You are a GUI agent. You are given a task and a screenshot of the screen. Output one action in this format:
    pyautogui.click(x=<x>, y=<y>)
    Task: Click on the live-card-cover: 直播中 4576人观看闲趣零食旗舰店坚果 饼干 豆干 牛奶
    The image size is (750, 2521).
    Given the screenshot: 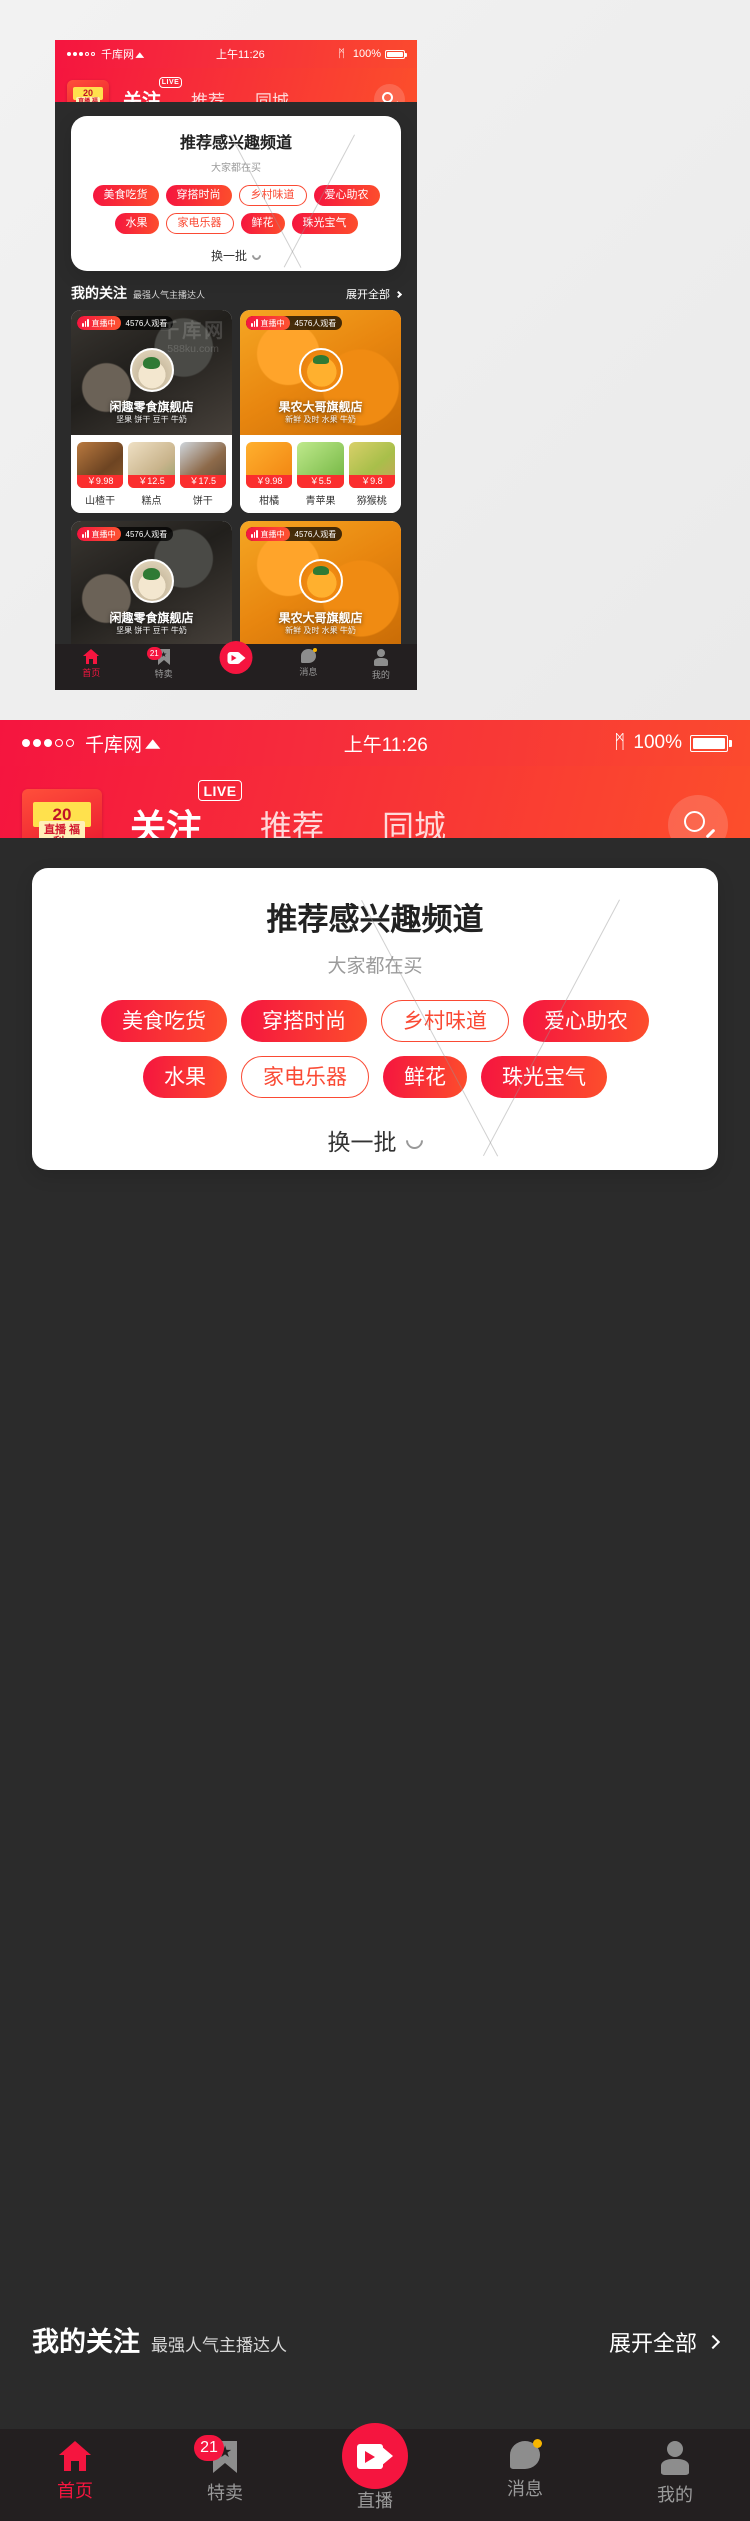 What is the action you would take?
    pyautogui.click(x=151, y=583)
    